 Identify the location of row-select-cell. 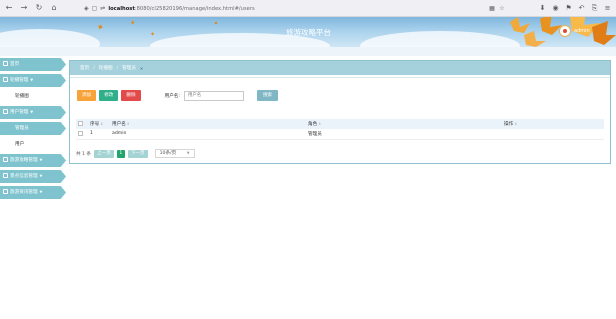
(83, 134).